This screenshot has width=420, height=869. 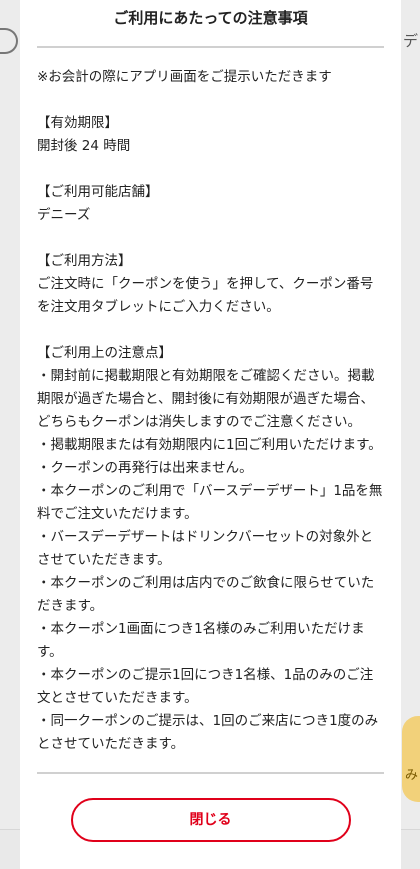 What do you see at coordinates (205, 548) in the screenshot?
I see `note-item: ・バースデーデザートはドリンクバーセットの対象外とさせていただきます。` at bounding box center [205, 548].